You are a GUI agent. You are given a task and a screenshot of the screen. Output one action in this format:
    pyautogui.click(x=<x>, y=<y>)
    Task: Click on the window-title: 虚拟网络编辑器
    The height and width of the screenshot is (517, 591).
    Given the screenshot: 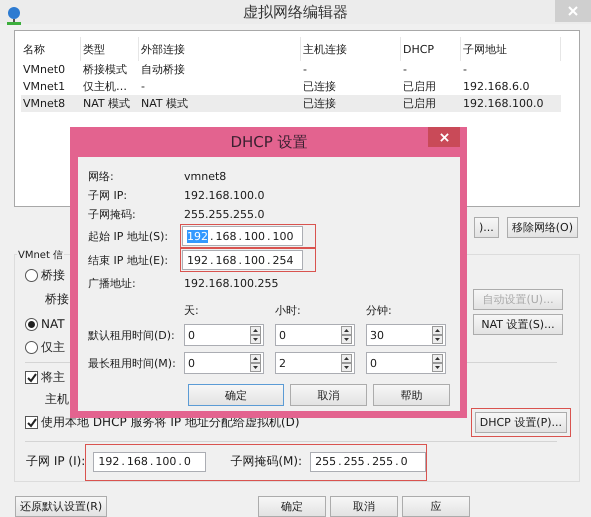 What is the action you would take?
    pyautogui.click(x=295, y=12)
    